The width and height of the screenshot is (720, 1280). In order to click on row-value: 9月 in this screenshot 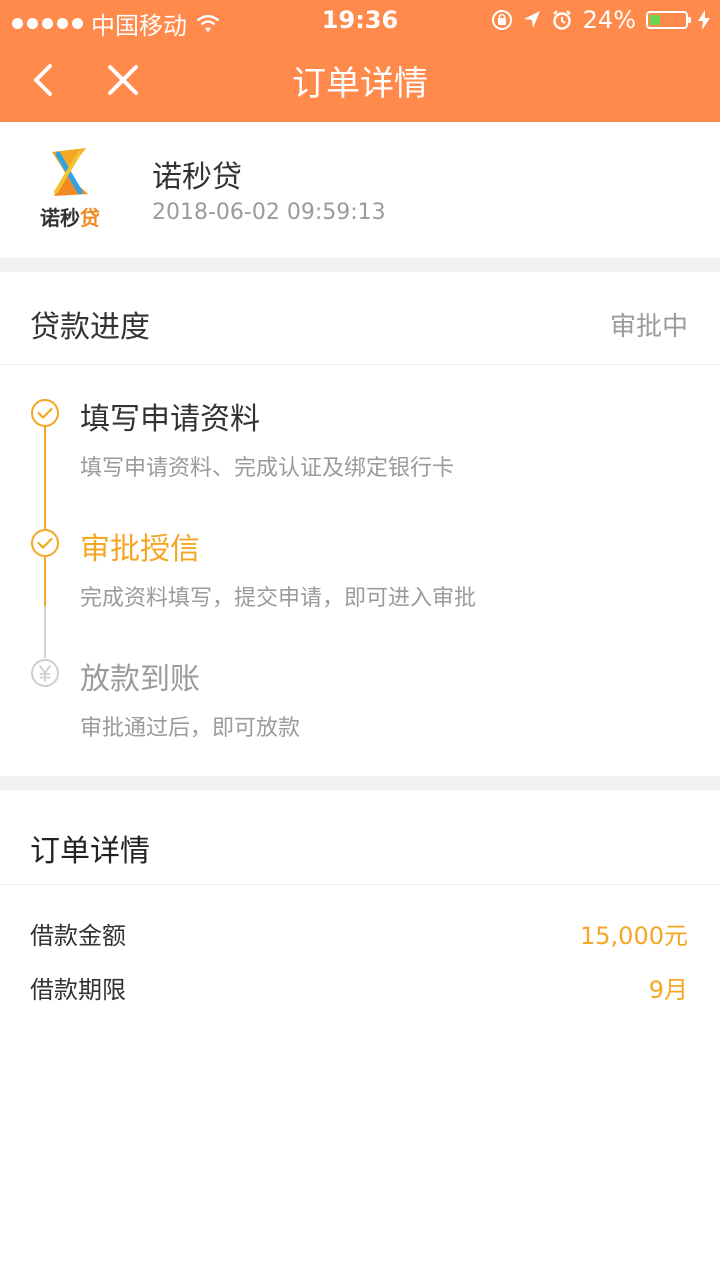, I will do `click(668, 990)`.